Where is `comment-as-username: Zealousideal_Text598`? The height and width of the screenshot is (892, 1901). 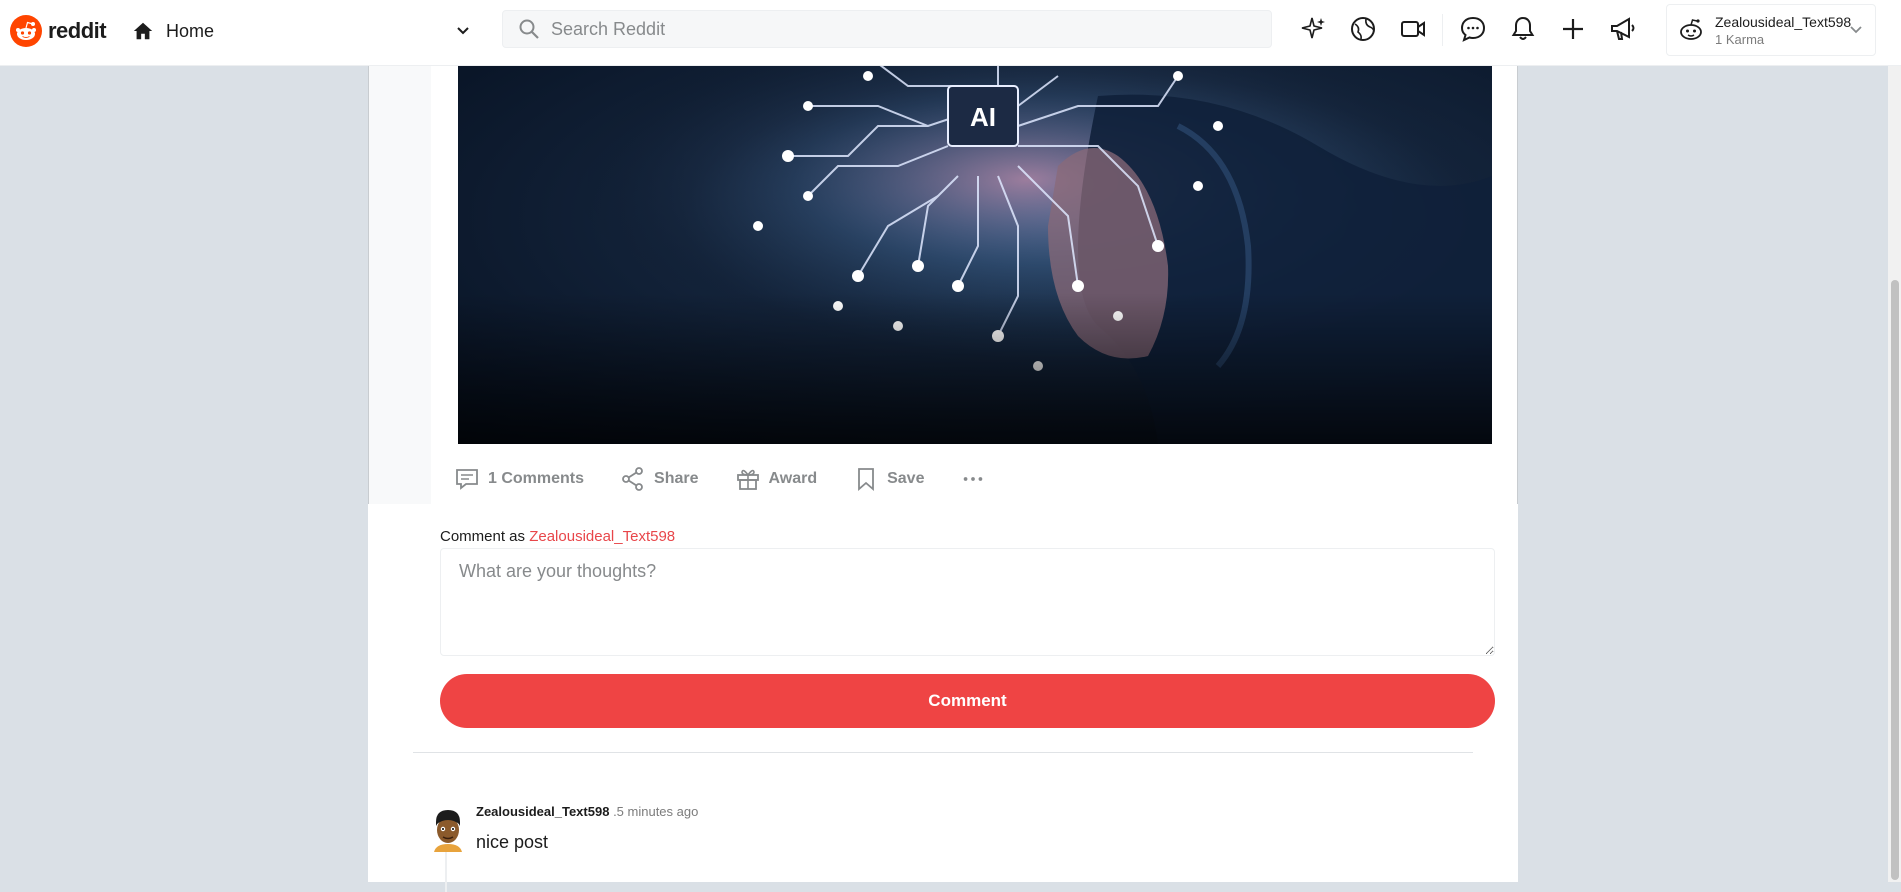 comment-as-username: Zealousideal_Text598 is located at coordinates (602, 536).